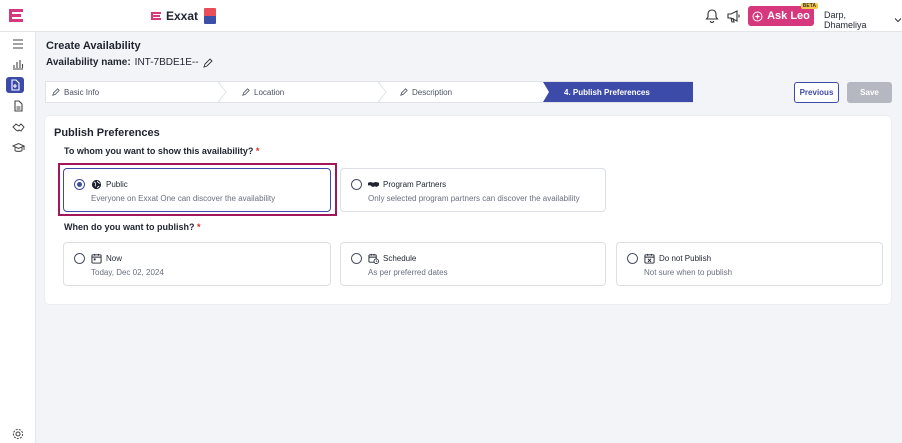  What do you see at coordinates (18, 106) in the screenshot?
I see `document-icon` at bounding box center [18, 106].